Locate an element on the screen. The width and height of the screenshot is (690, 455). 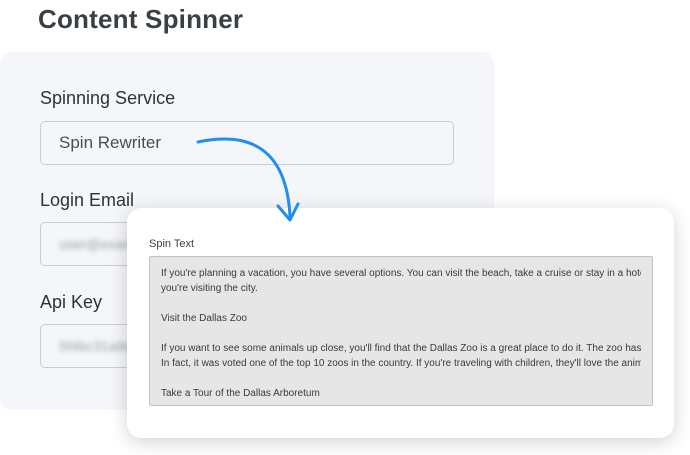
spinning-service-label: Spinning Service is located at coordinates (108, 98).